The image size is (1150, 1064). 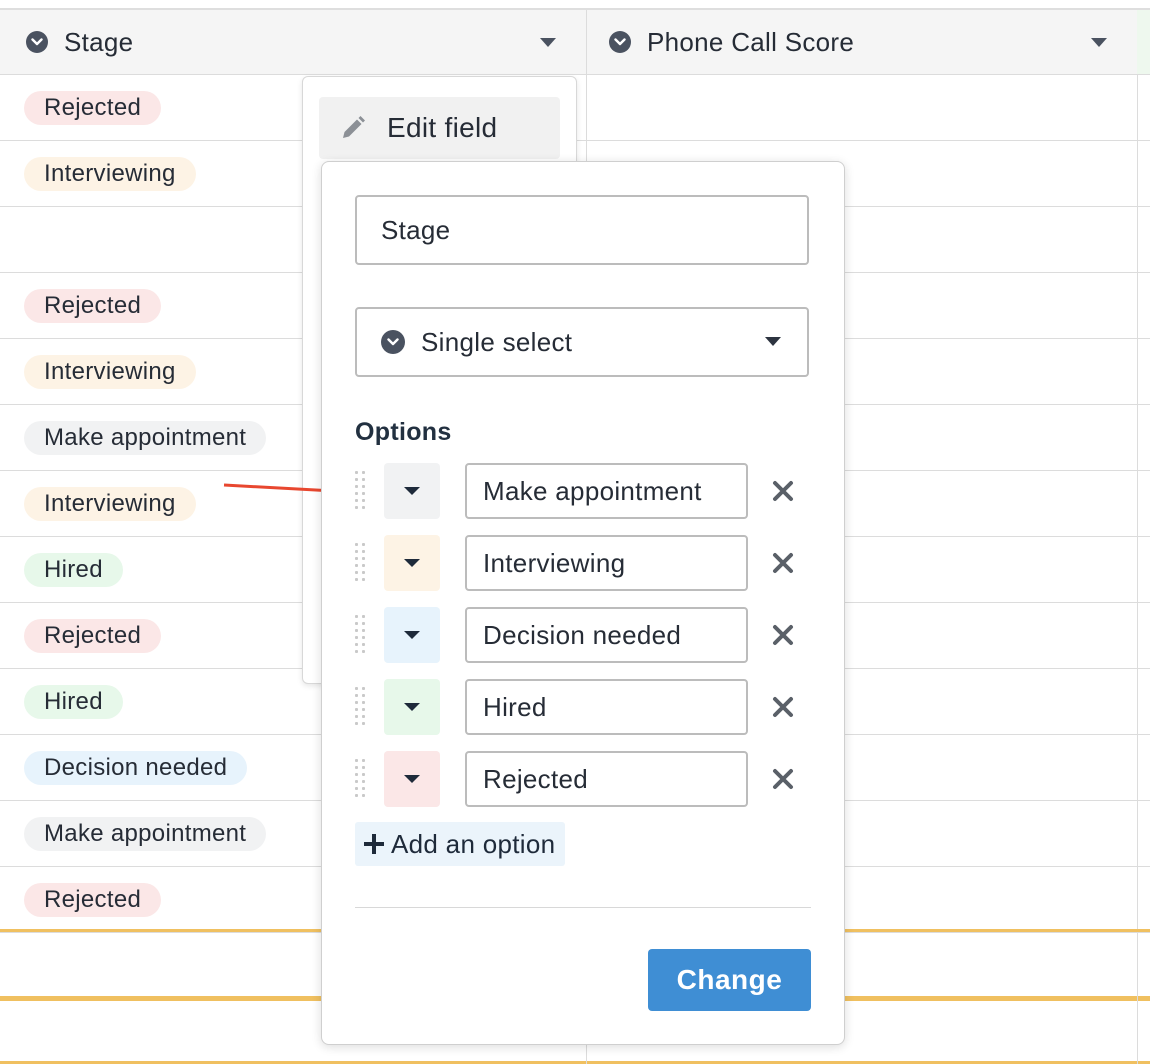 I want to click on add-option-button: Add an option, so click(x=460, y=844).